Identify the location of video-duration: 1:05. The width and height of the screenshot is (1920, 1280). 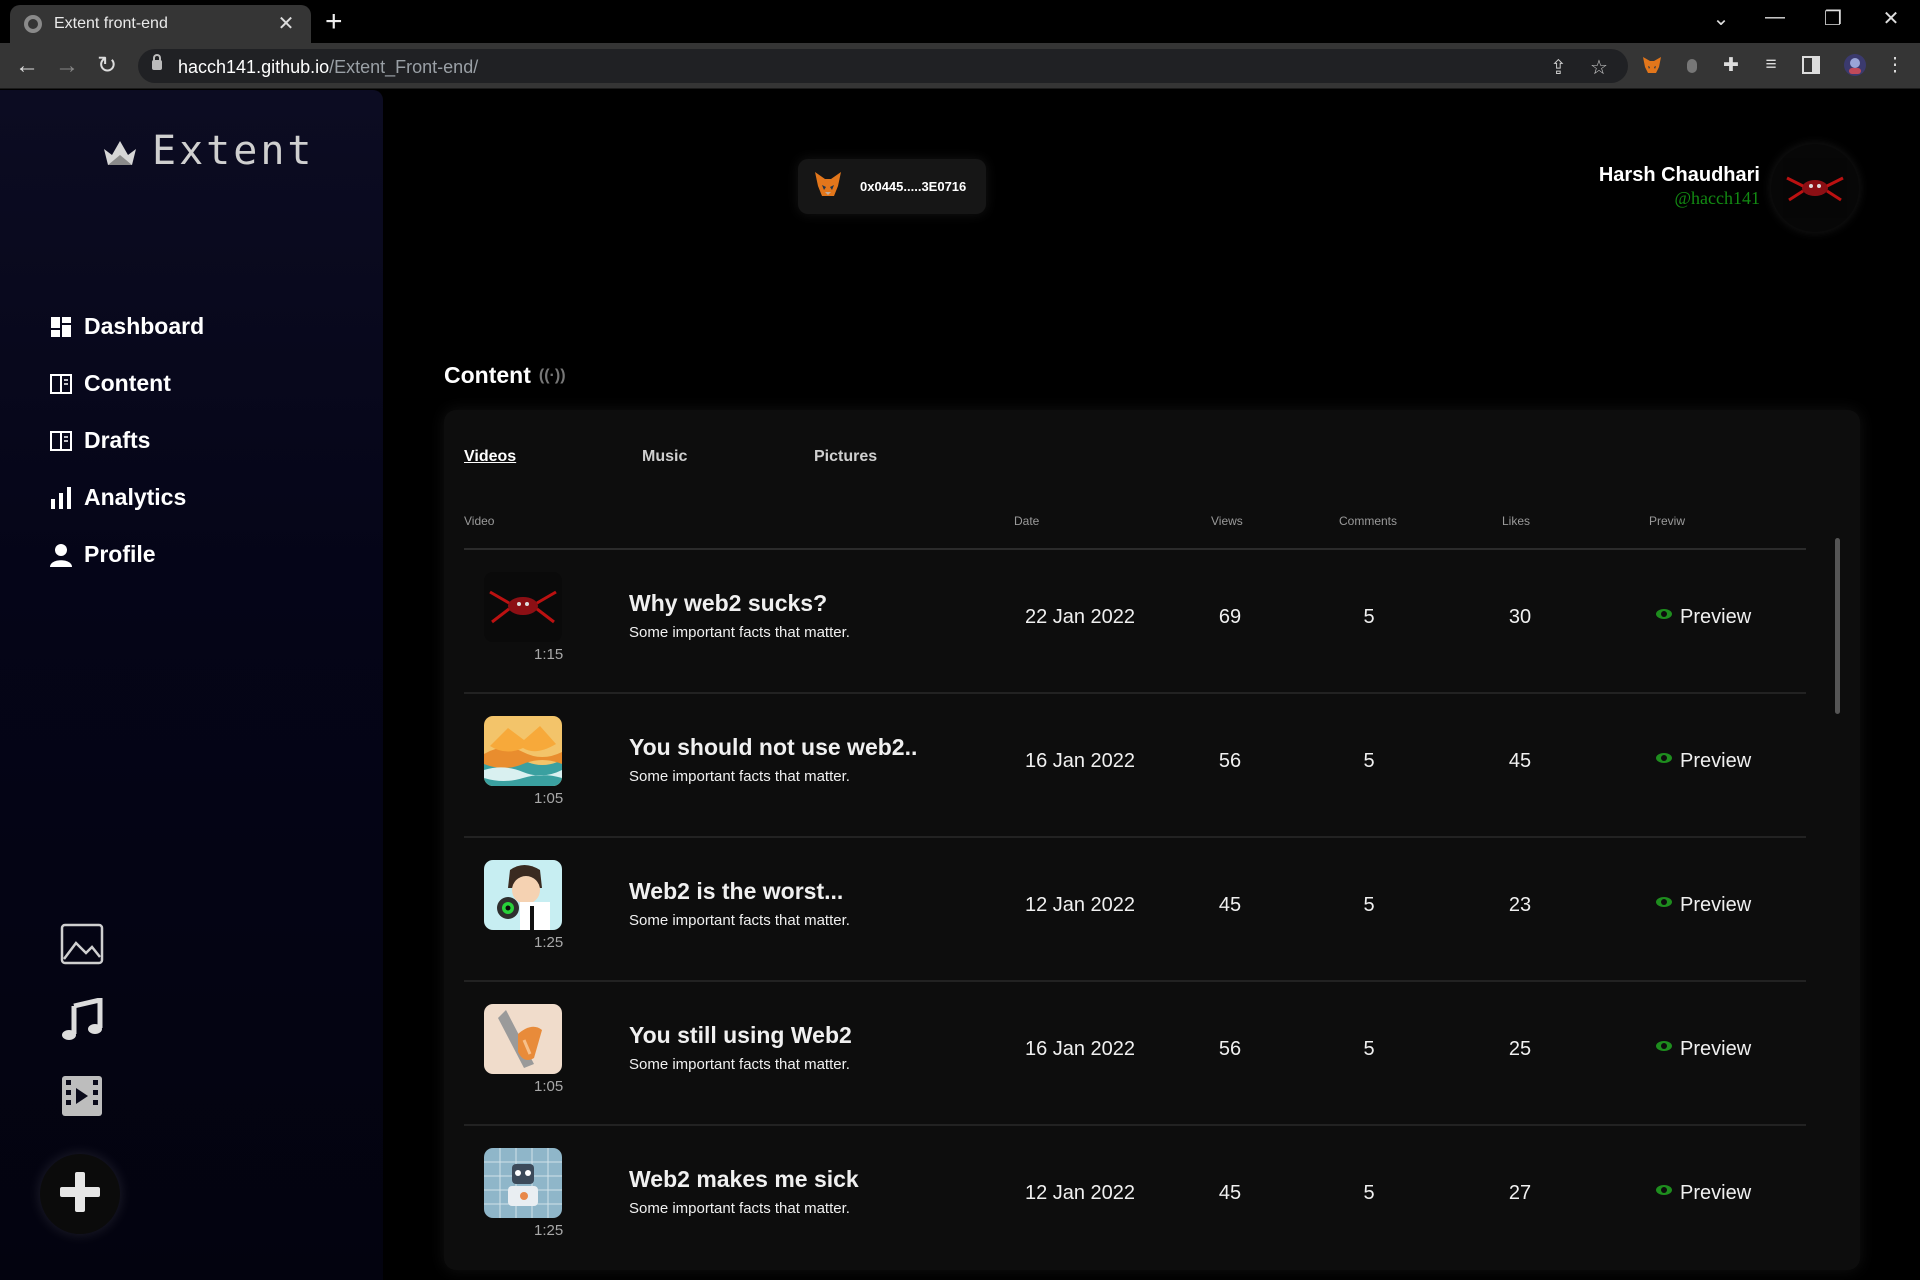
(549, 798).